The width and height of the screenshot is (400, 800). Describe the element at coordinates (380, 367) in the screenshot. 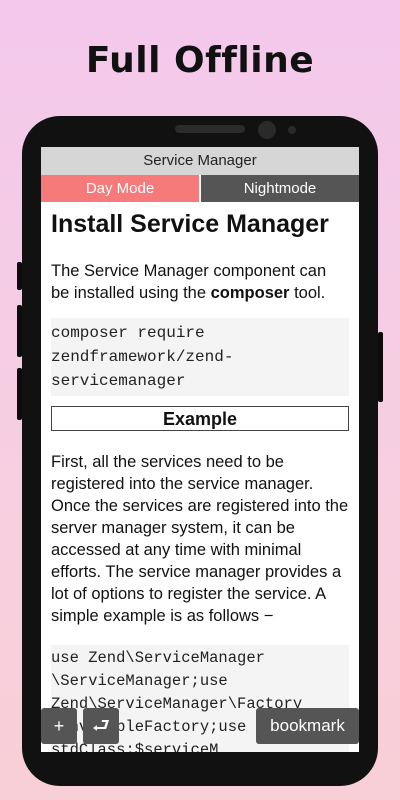

I see `phone-side-button-right` at that location.